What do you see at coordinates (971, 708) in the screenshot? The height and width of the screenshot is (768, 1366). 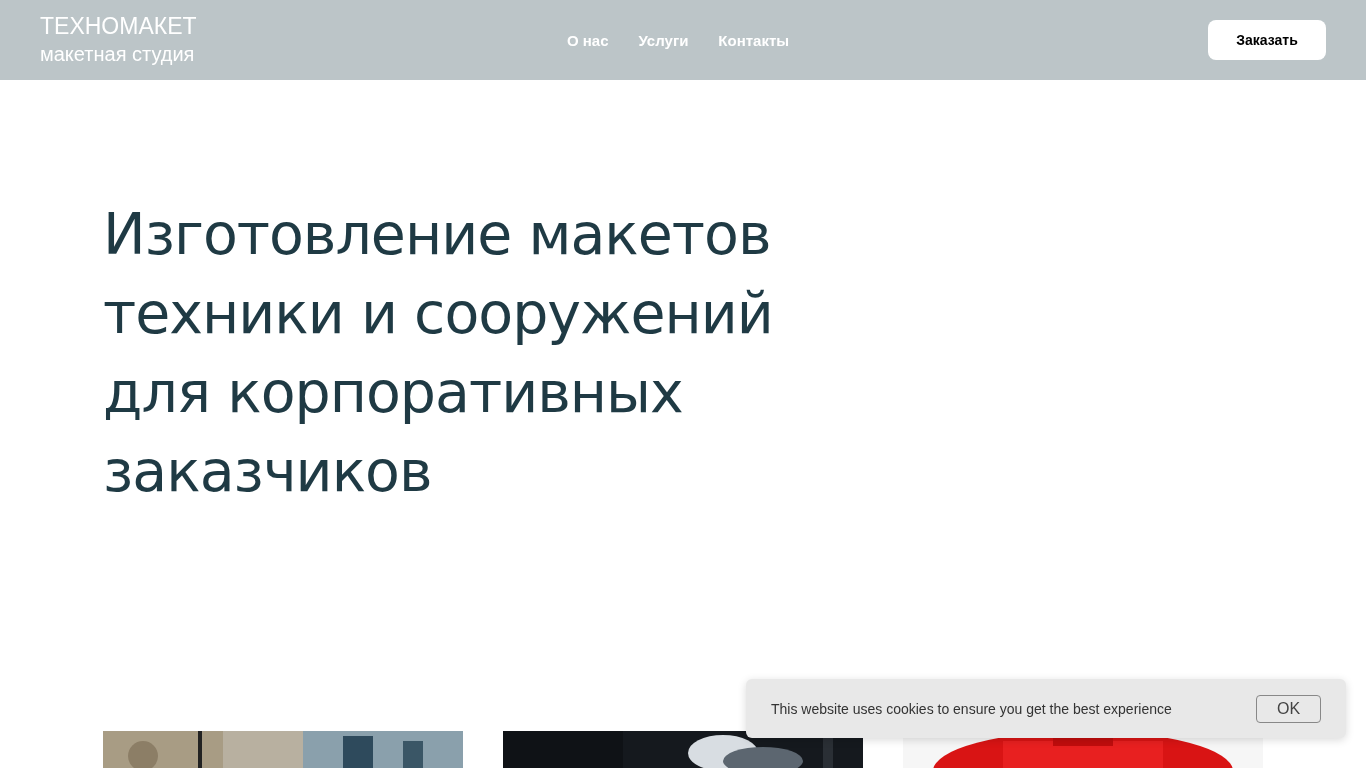 I see `cookie-text: This website uses cookies to ensure you get the best experience` at bounding box center [971, 708].